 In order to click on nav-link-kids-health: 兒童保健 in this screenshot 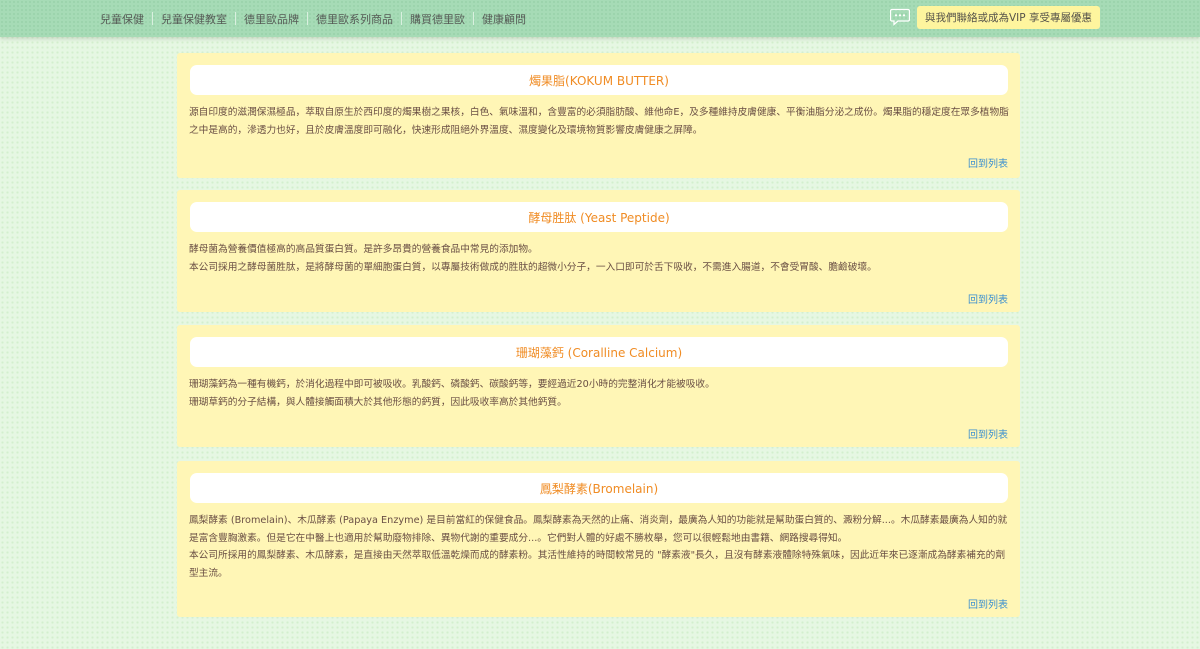, I will do `click(122, 19)`.